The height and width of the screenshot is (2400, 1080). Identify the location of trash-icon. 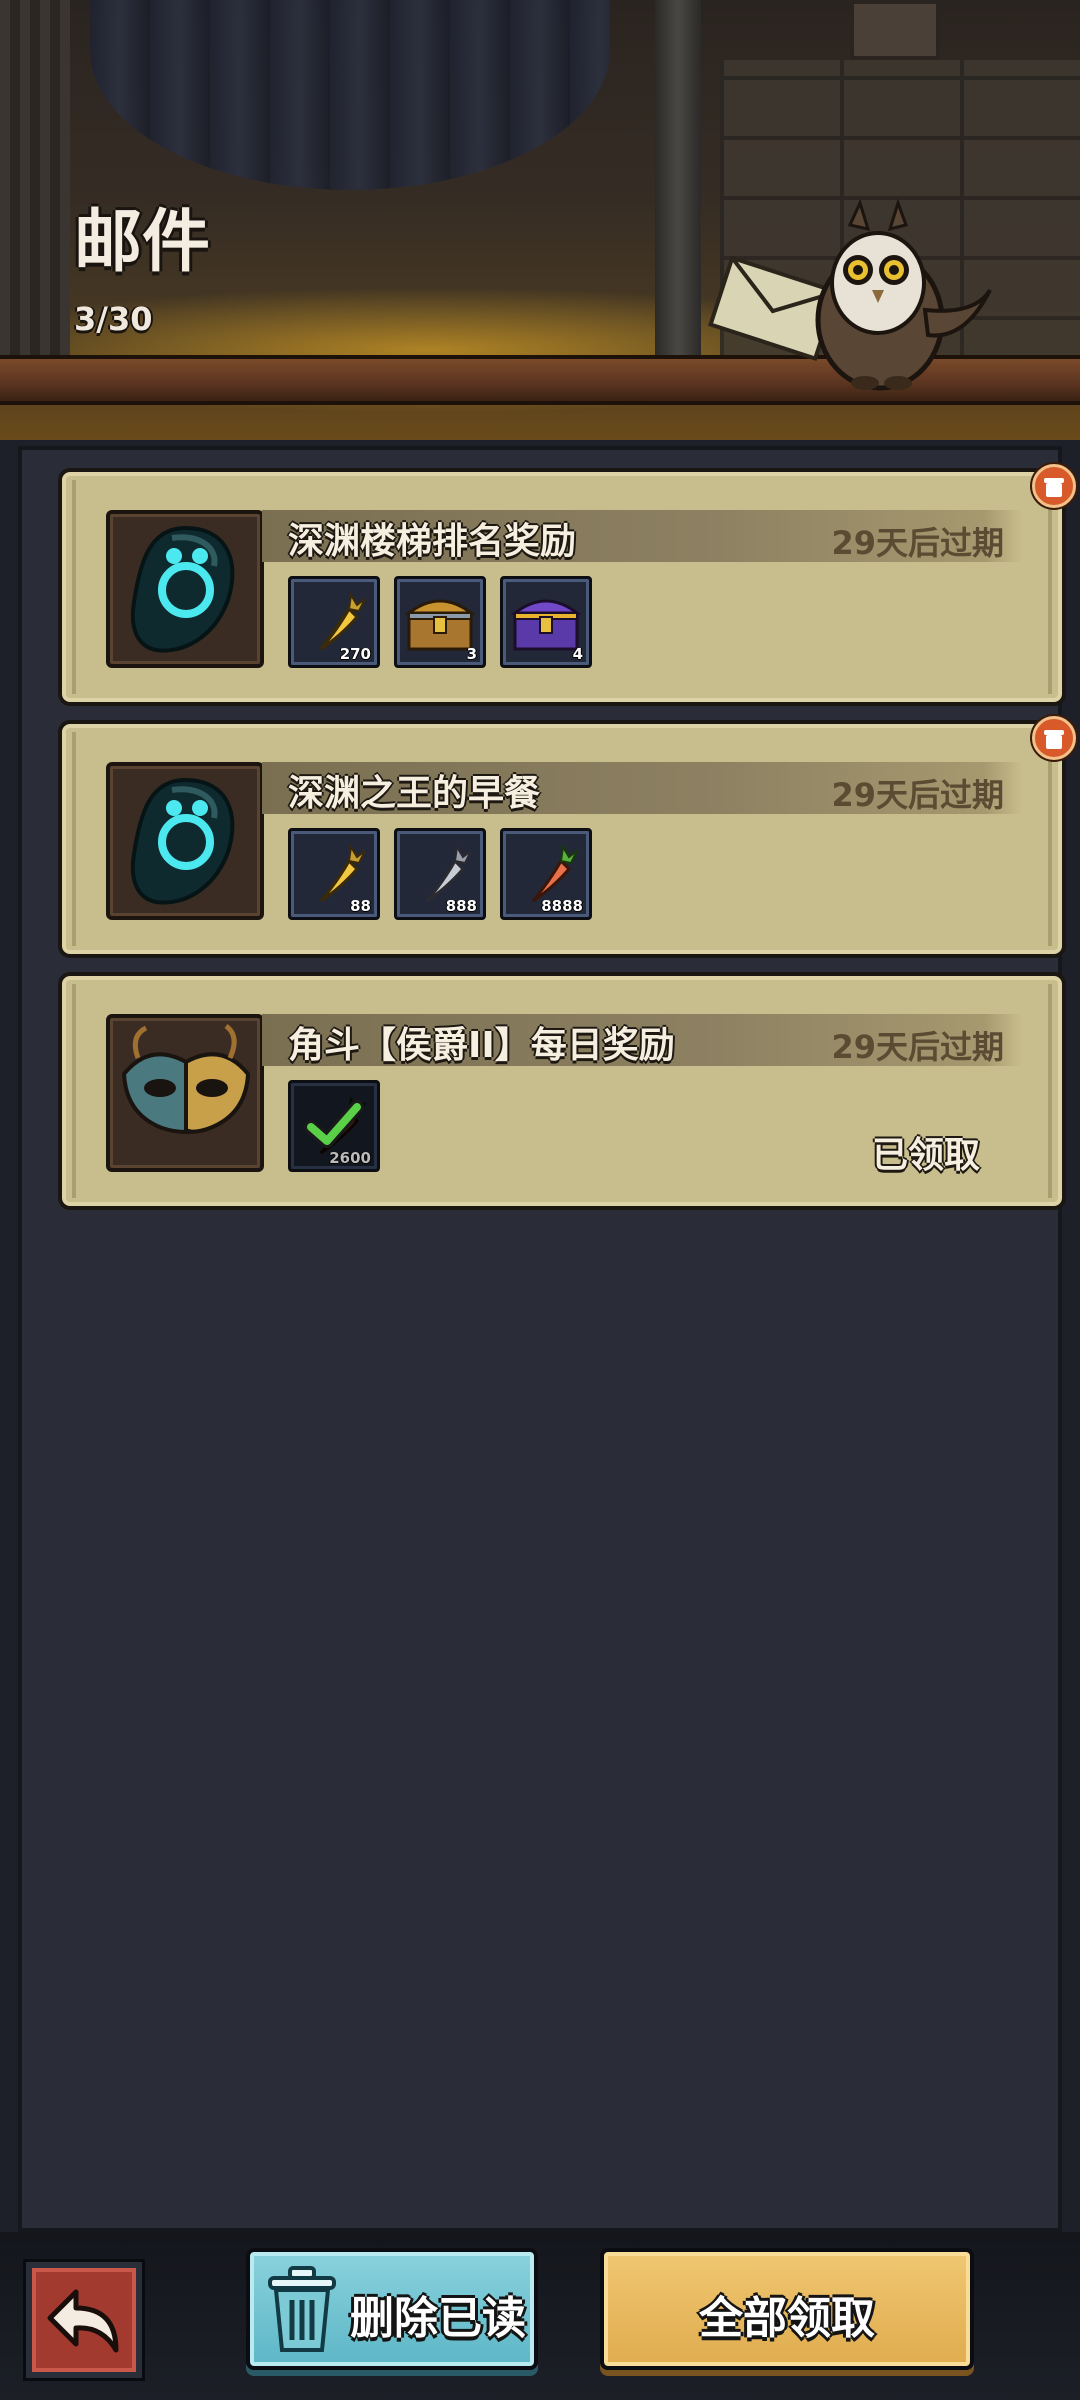
(302, 2309).